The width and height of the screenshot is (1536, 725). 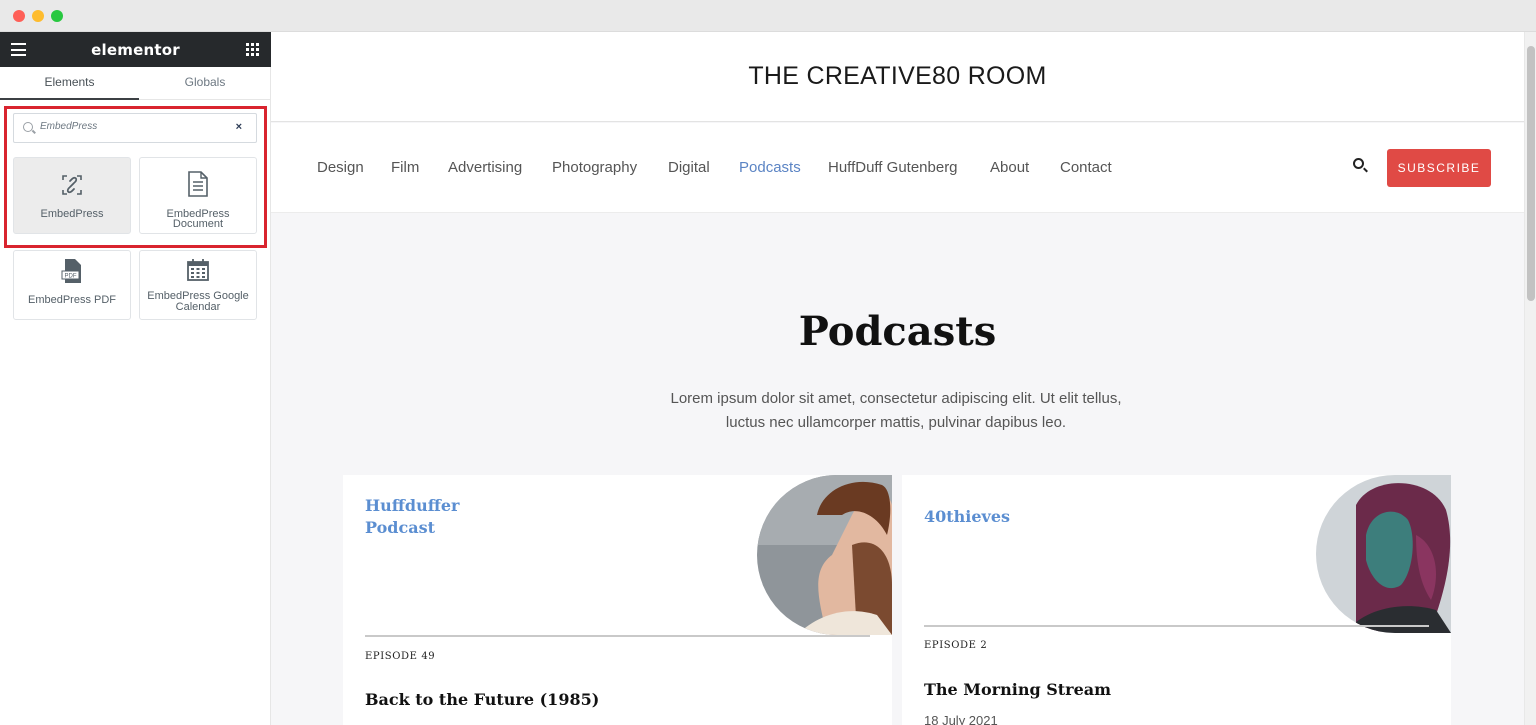 I want to click on nav-item-about: About, so click(x=1009, y=167).